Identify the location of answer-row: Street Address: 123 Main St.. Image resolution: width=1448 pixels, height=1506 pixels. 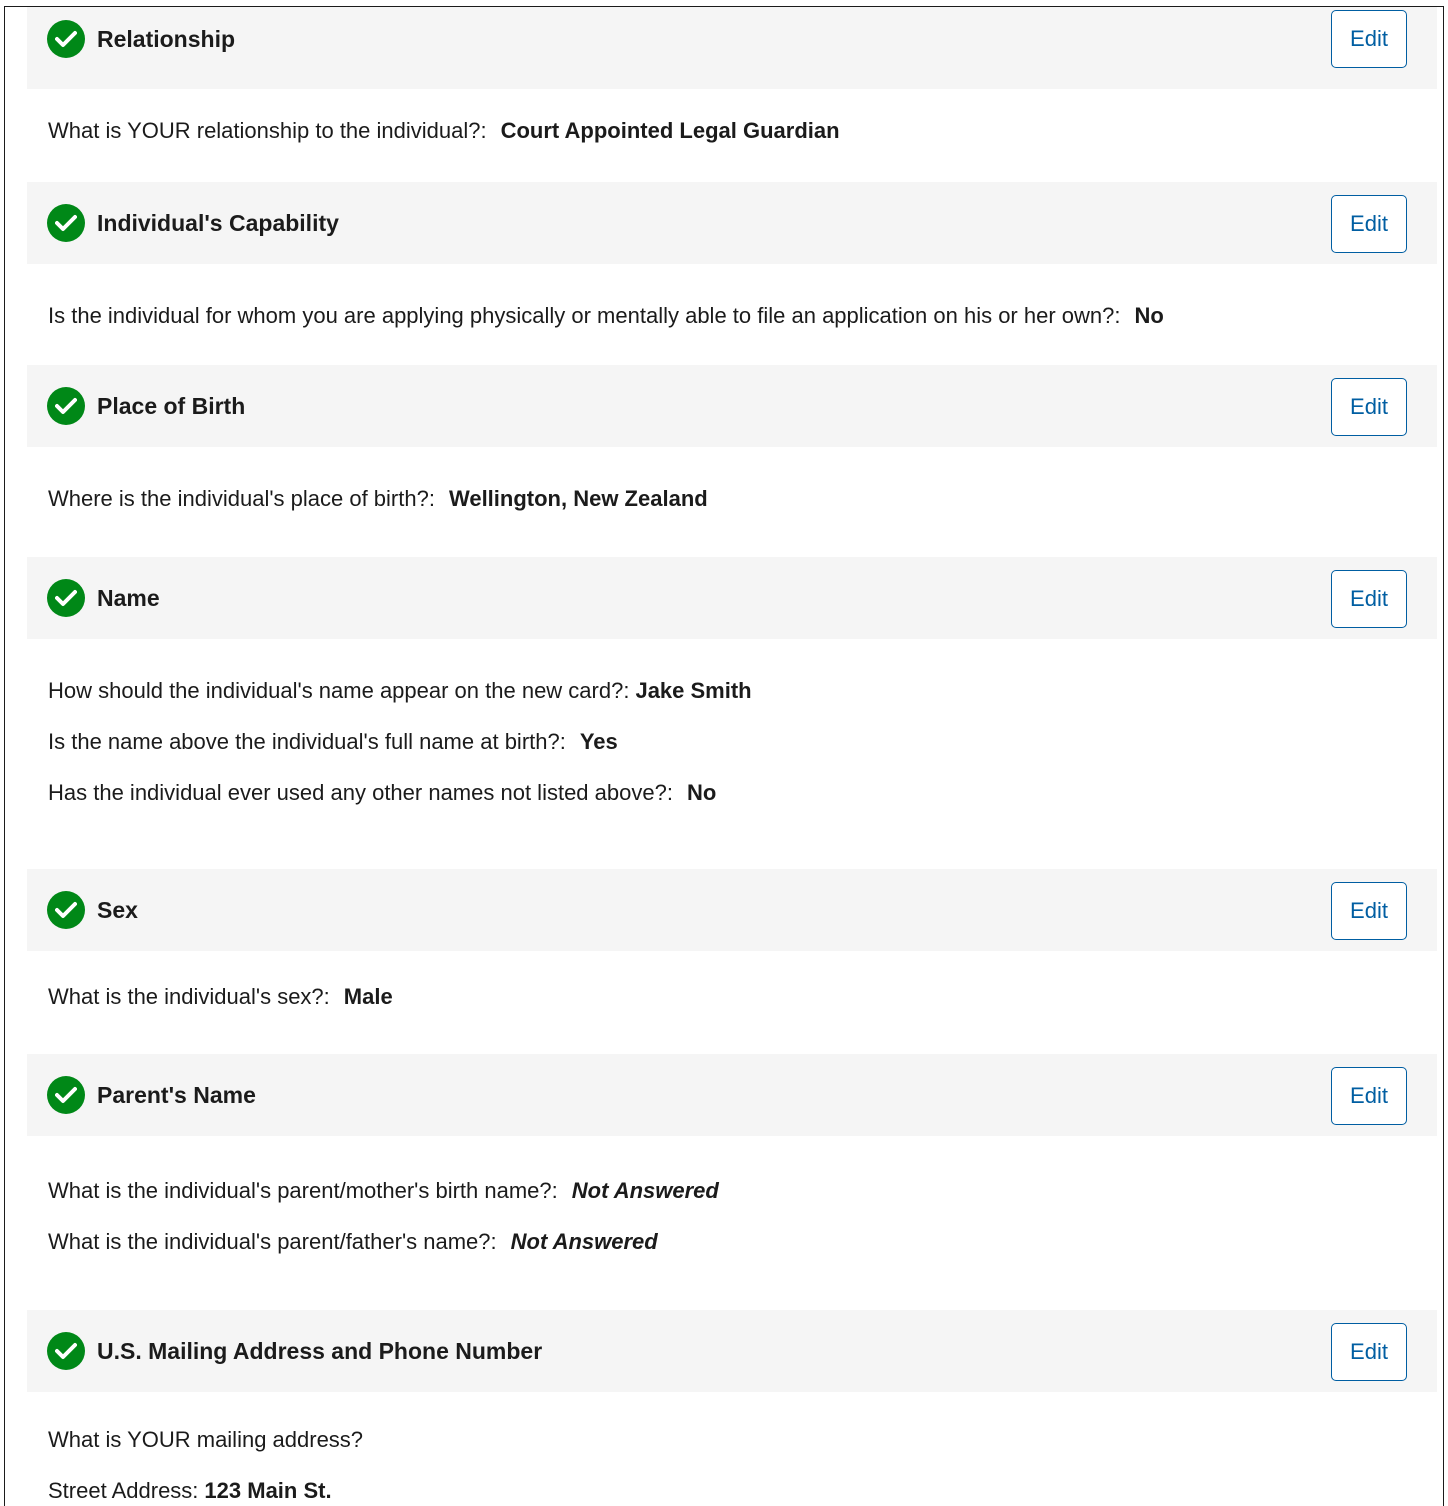
(190, 1491).